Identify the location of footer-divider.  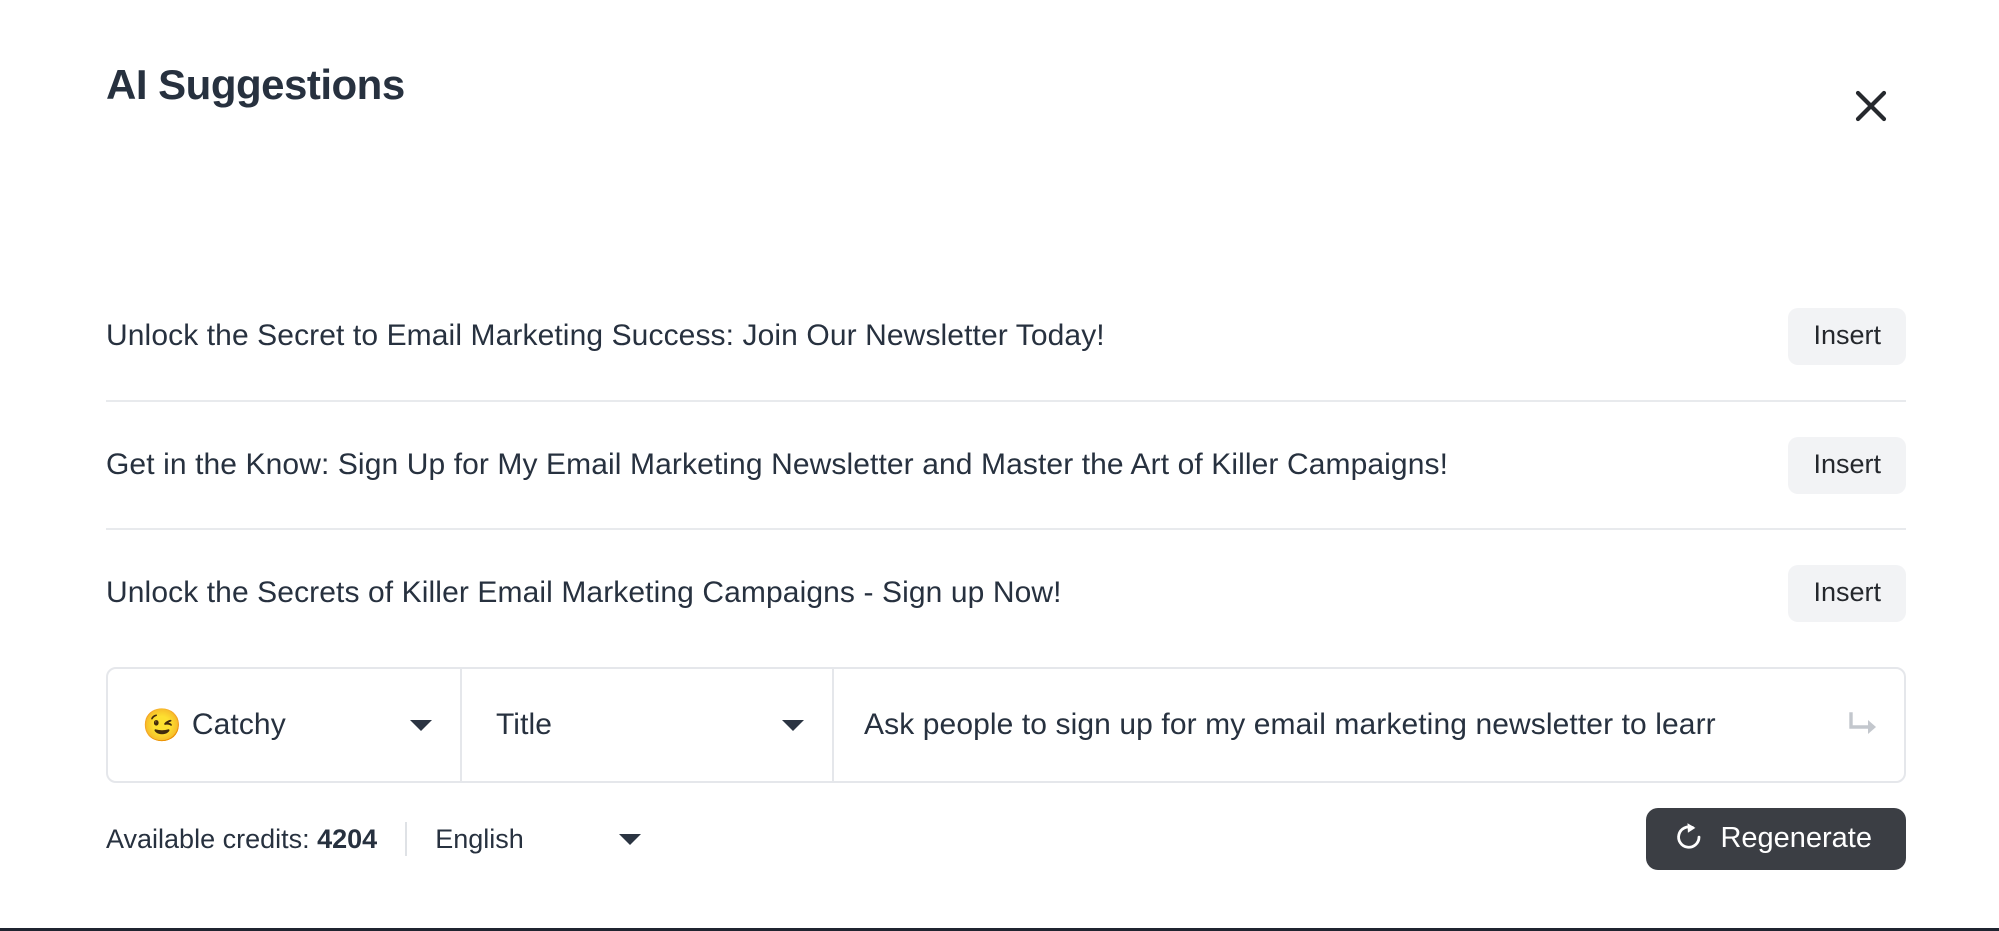
(406, 839).